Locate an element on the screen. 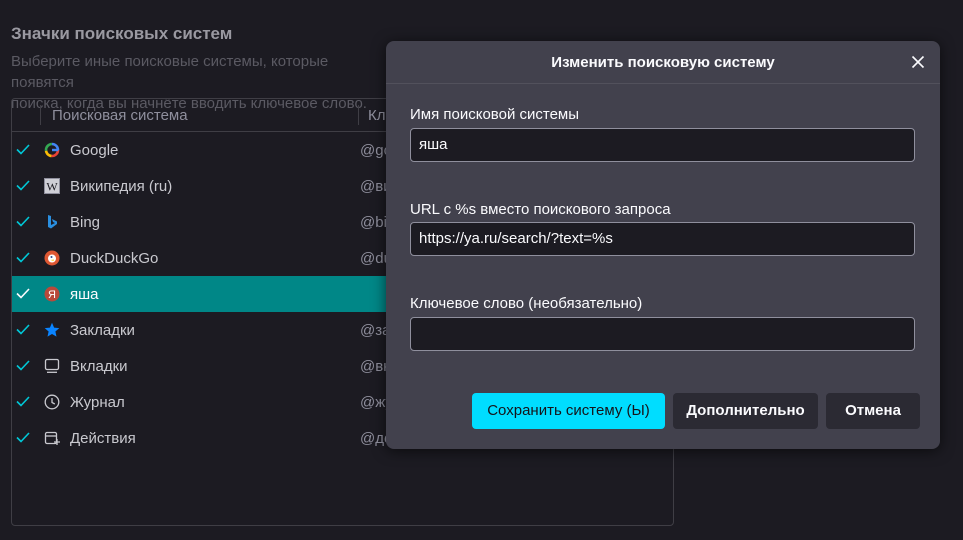 The height and width of the screenshot is (540, 963). keyword-label: Ключевое слово (необязательно) is located at coordinates (526, 303).